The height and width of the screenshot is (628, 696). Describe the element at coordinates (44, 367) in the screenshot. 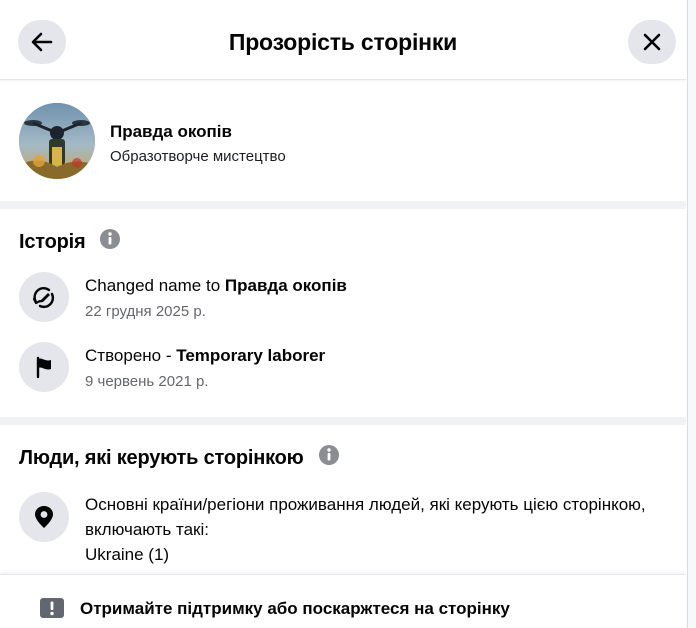

I see `flag-icon` at that location.